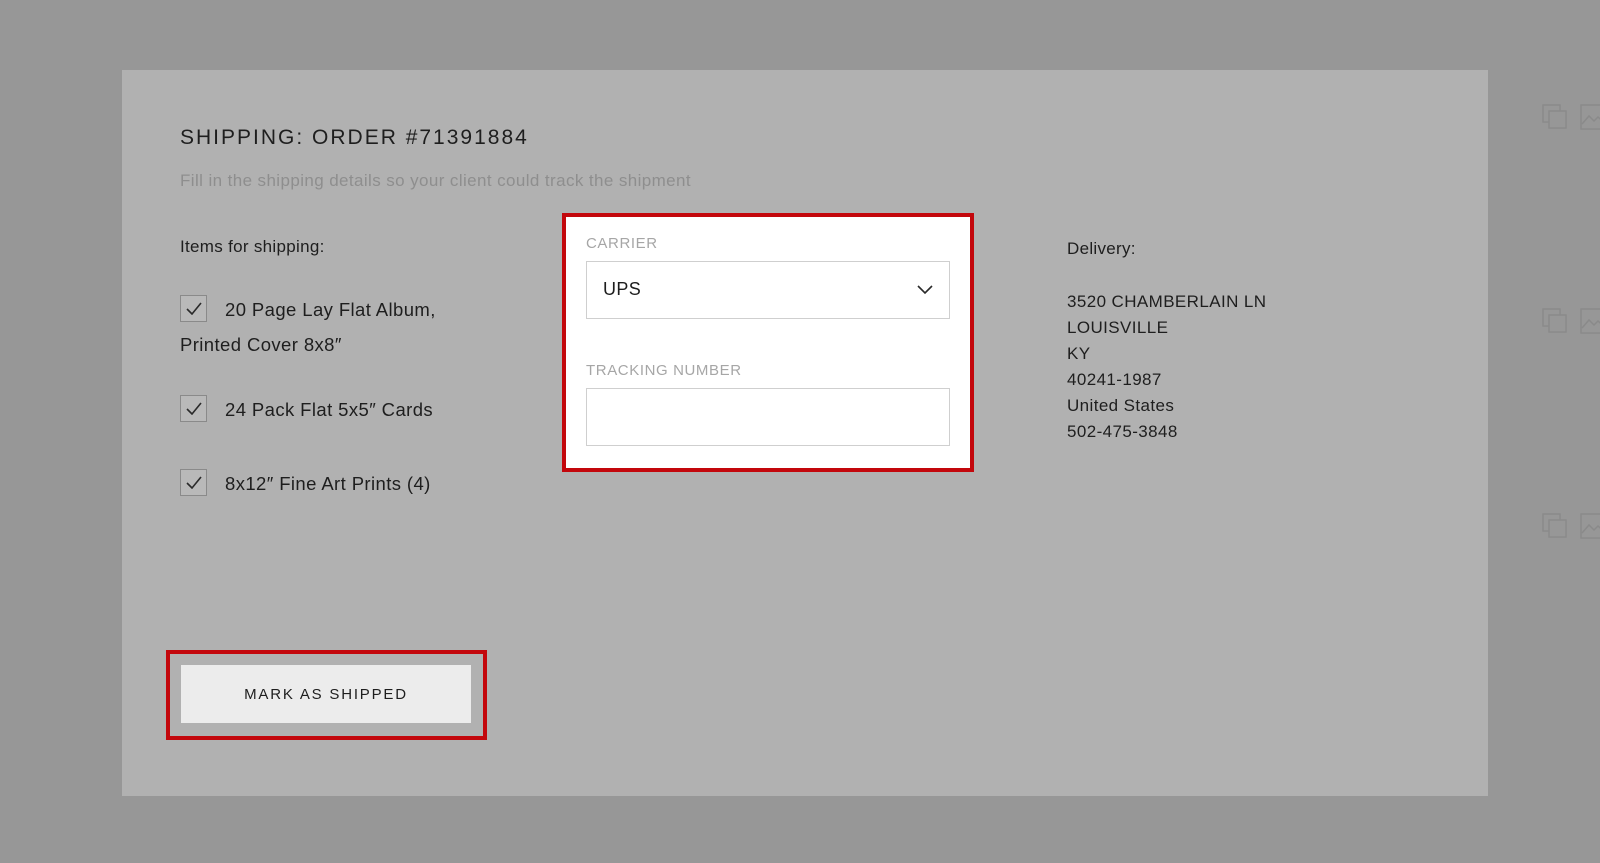 The image size is (1600, 863). Describe the element at coordinates (1118, 327) in the screenshot. I see `address-line: LOUISVILLE` at that location.